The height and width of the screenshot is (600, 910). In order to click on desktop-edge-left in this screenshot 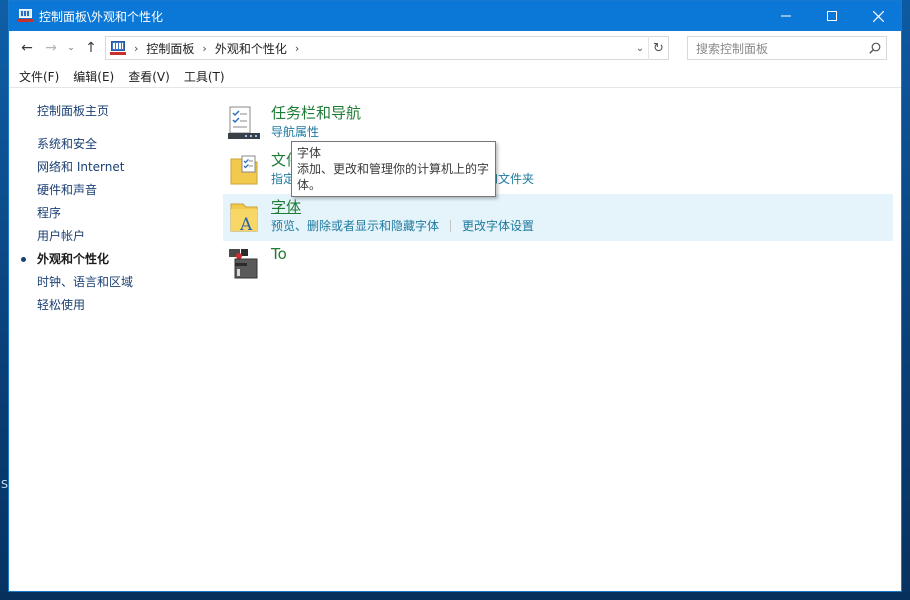, I will do `click(4, 300)`.